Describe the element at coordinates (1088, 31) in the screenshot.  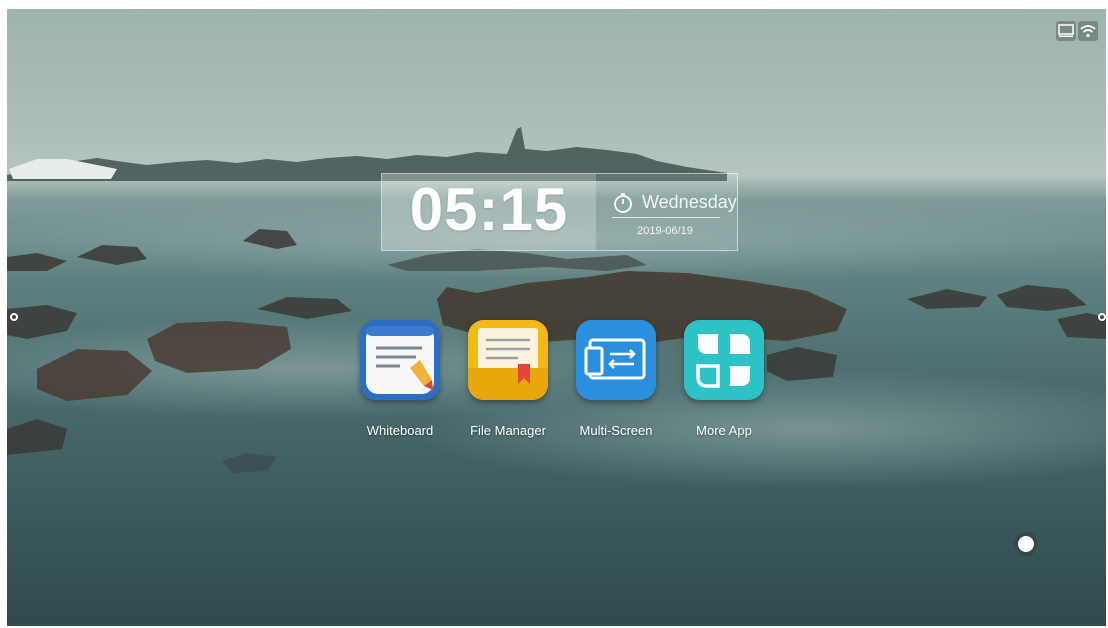
I see `wifi-icon` at that location.